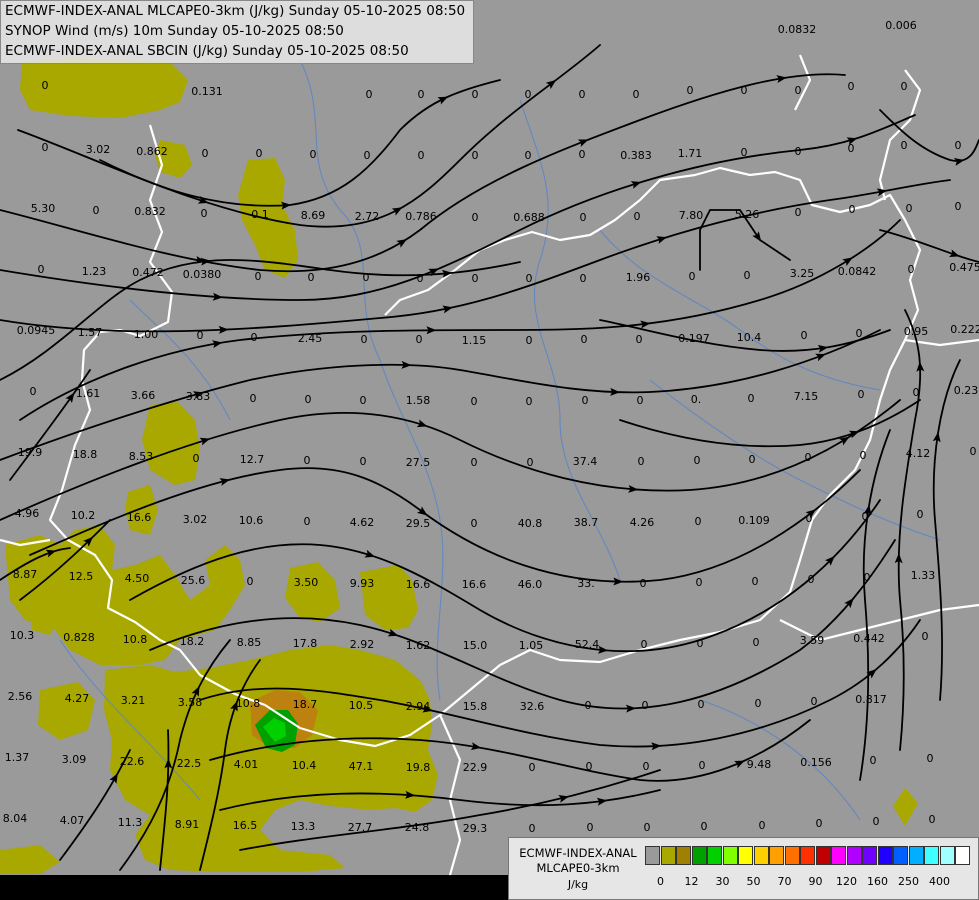  What do you see at coordinates (137, 578) in the screenshot?
I see `map-value-label: 4.50` at bounding box center [137, 578].